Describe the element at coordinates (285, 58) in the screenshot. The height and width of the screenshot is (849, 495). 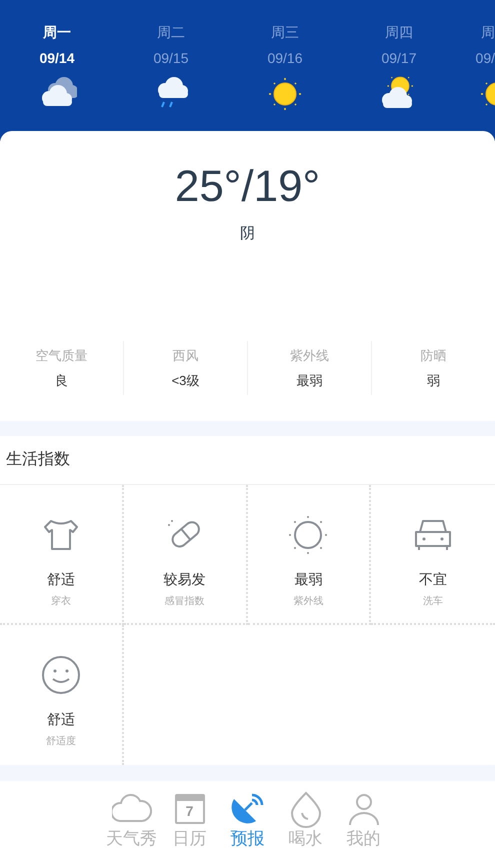
I see `day-date: 09/16` at that location.